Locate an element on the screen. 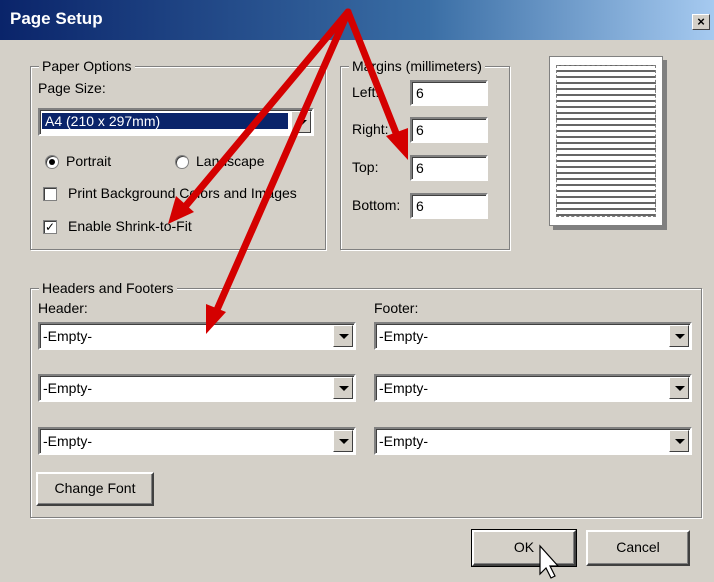 The height and width of the screenshot is (582, 714). margin-top-input: 6 is located at coordinates (449, 168).